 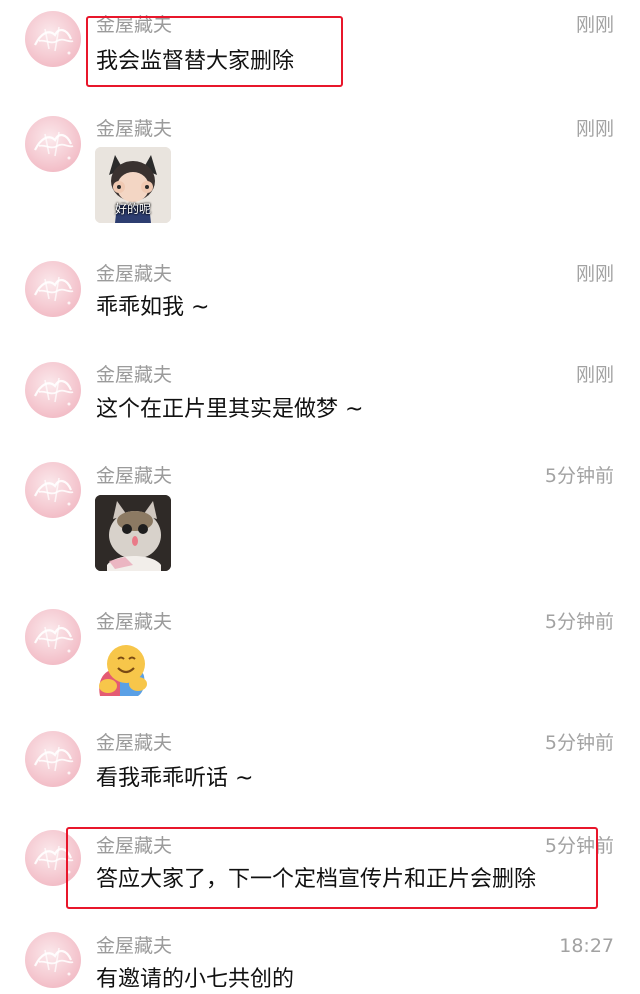 I want to click on chat-message: 金屋藏夫 18:27 有邀请的小七共创的, so click(x=320, y=961).